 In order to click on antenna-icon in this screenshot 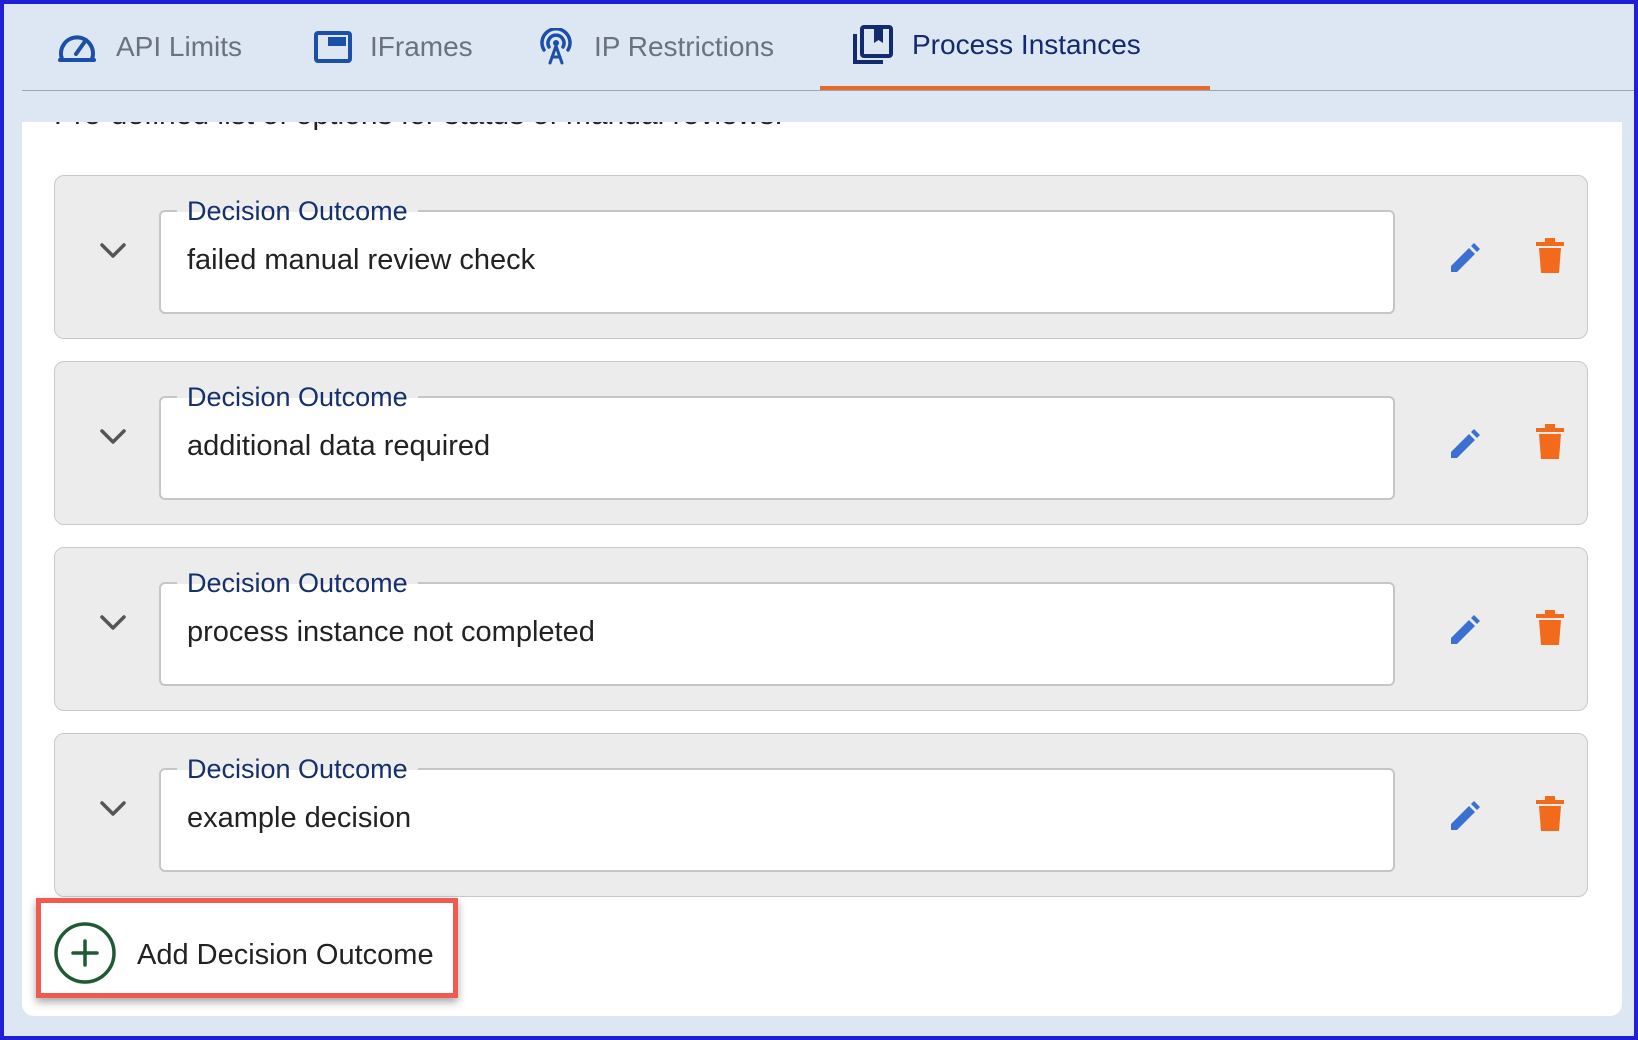, I will do `click(556, 47)`.